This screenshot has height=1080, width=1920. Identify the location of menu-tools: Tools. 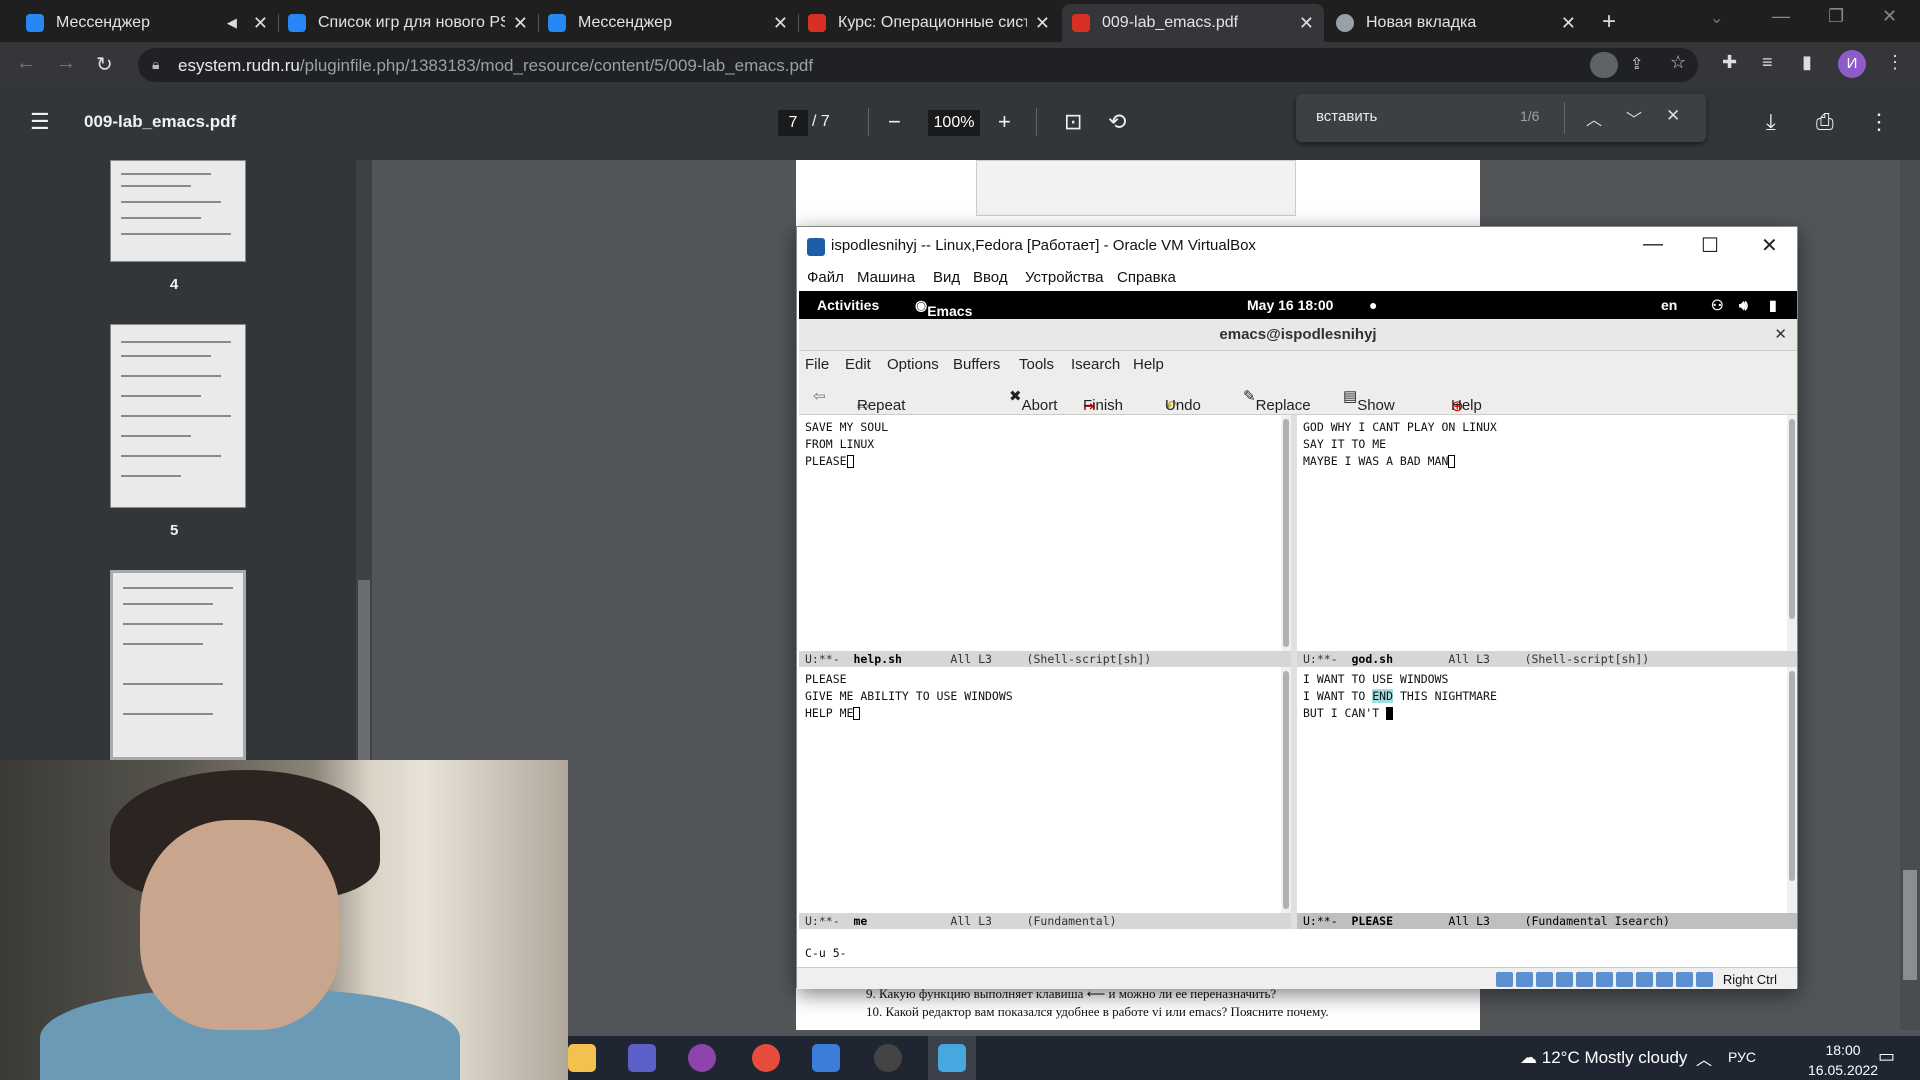
(1036, 364).